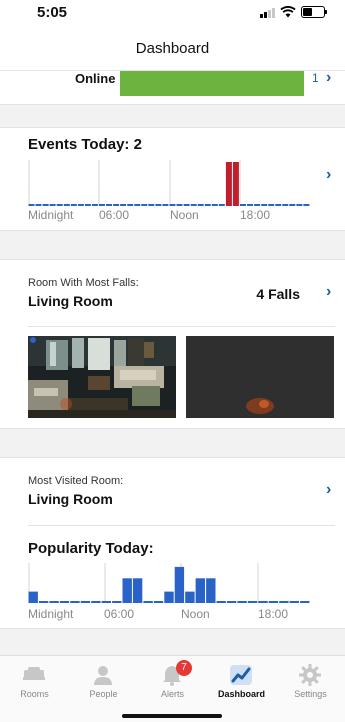  What do you see at coordinates (119, 614) in the screenshot?
I see `popularity-tick-0600: 06:00` at bounding box center [119, 614].